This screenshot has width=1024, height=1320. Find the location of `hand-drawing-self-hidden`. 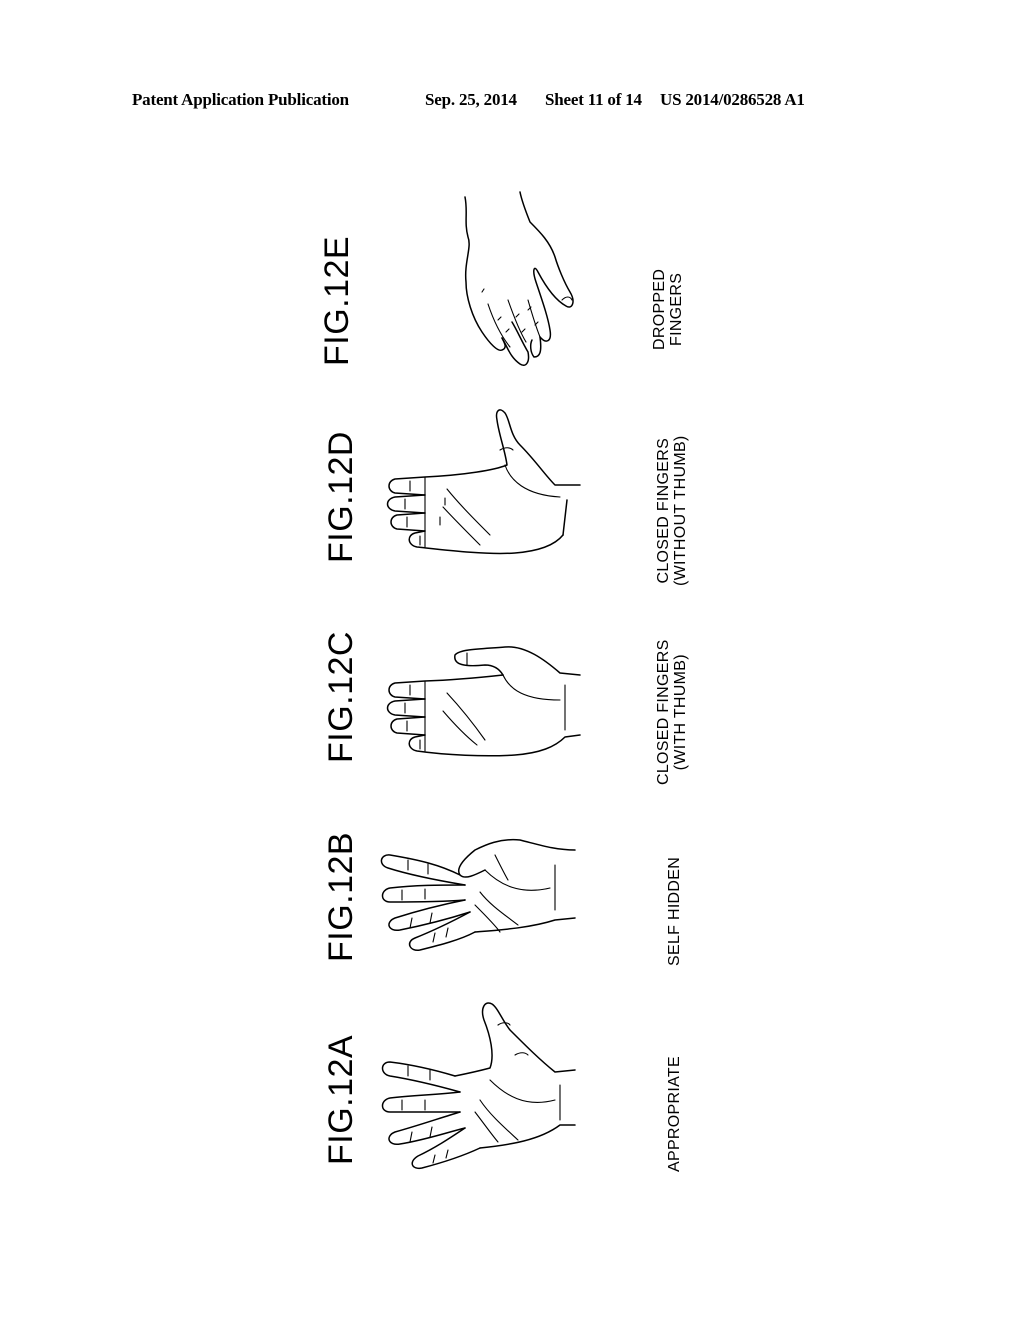

hand-drawing-self-hidden is located at coordinates (478, 894).